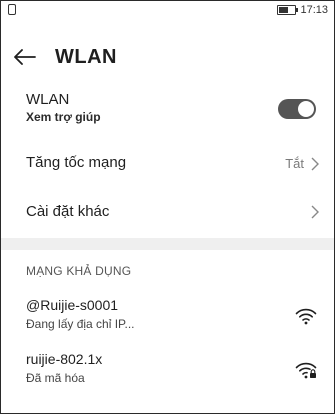 This screenshot has width=335, height=414. What do you see at coordinates (306, 316) in the screenshot?
I see `wifi-icon` at bounding box center [306, 316].